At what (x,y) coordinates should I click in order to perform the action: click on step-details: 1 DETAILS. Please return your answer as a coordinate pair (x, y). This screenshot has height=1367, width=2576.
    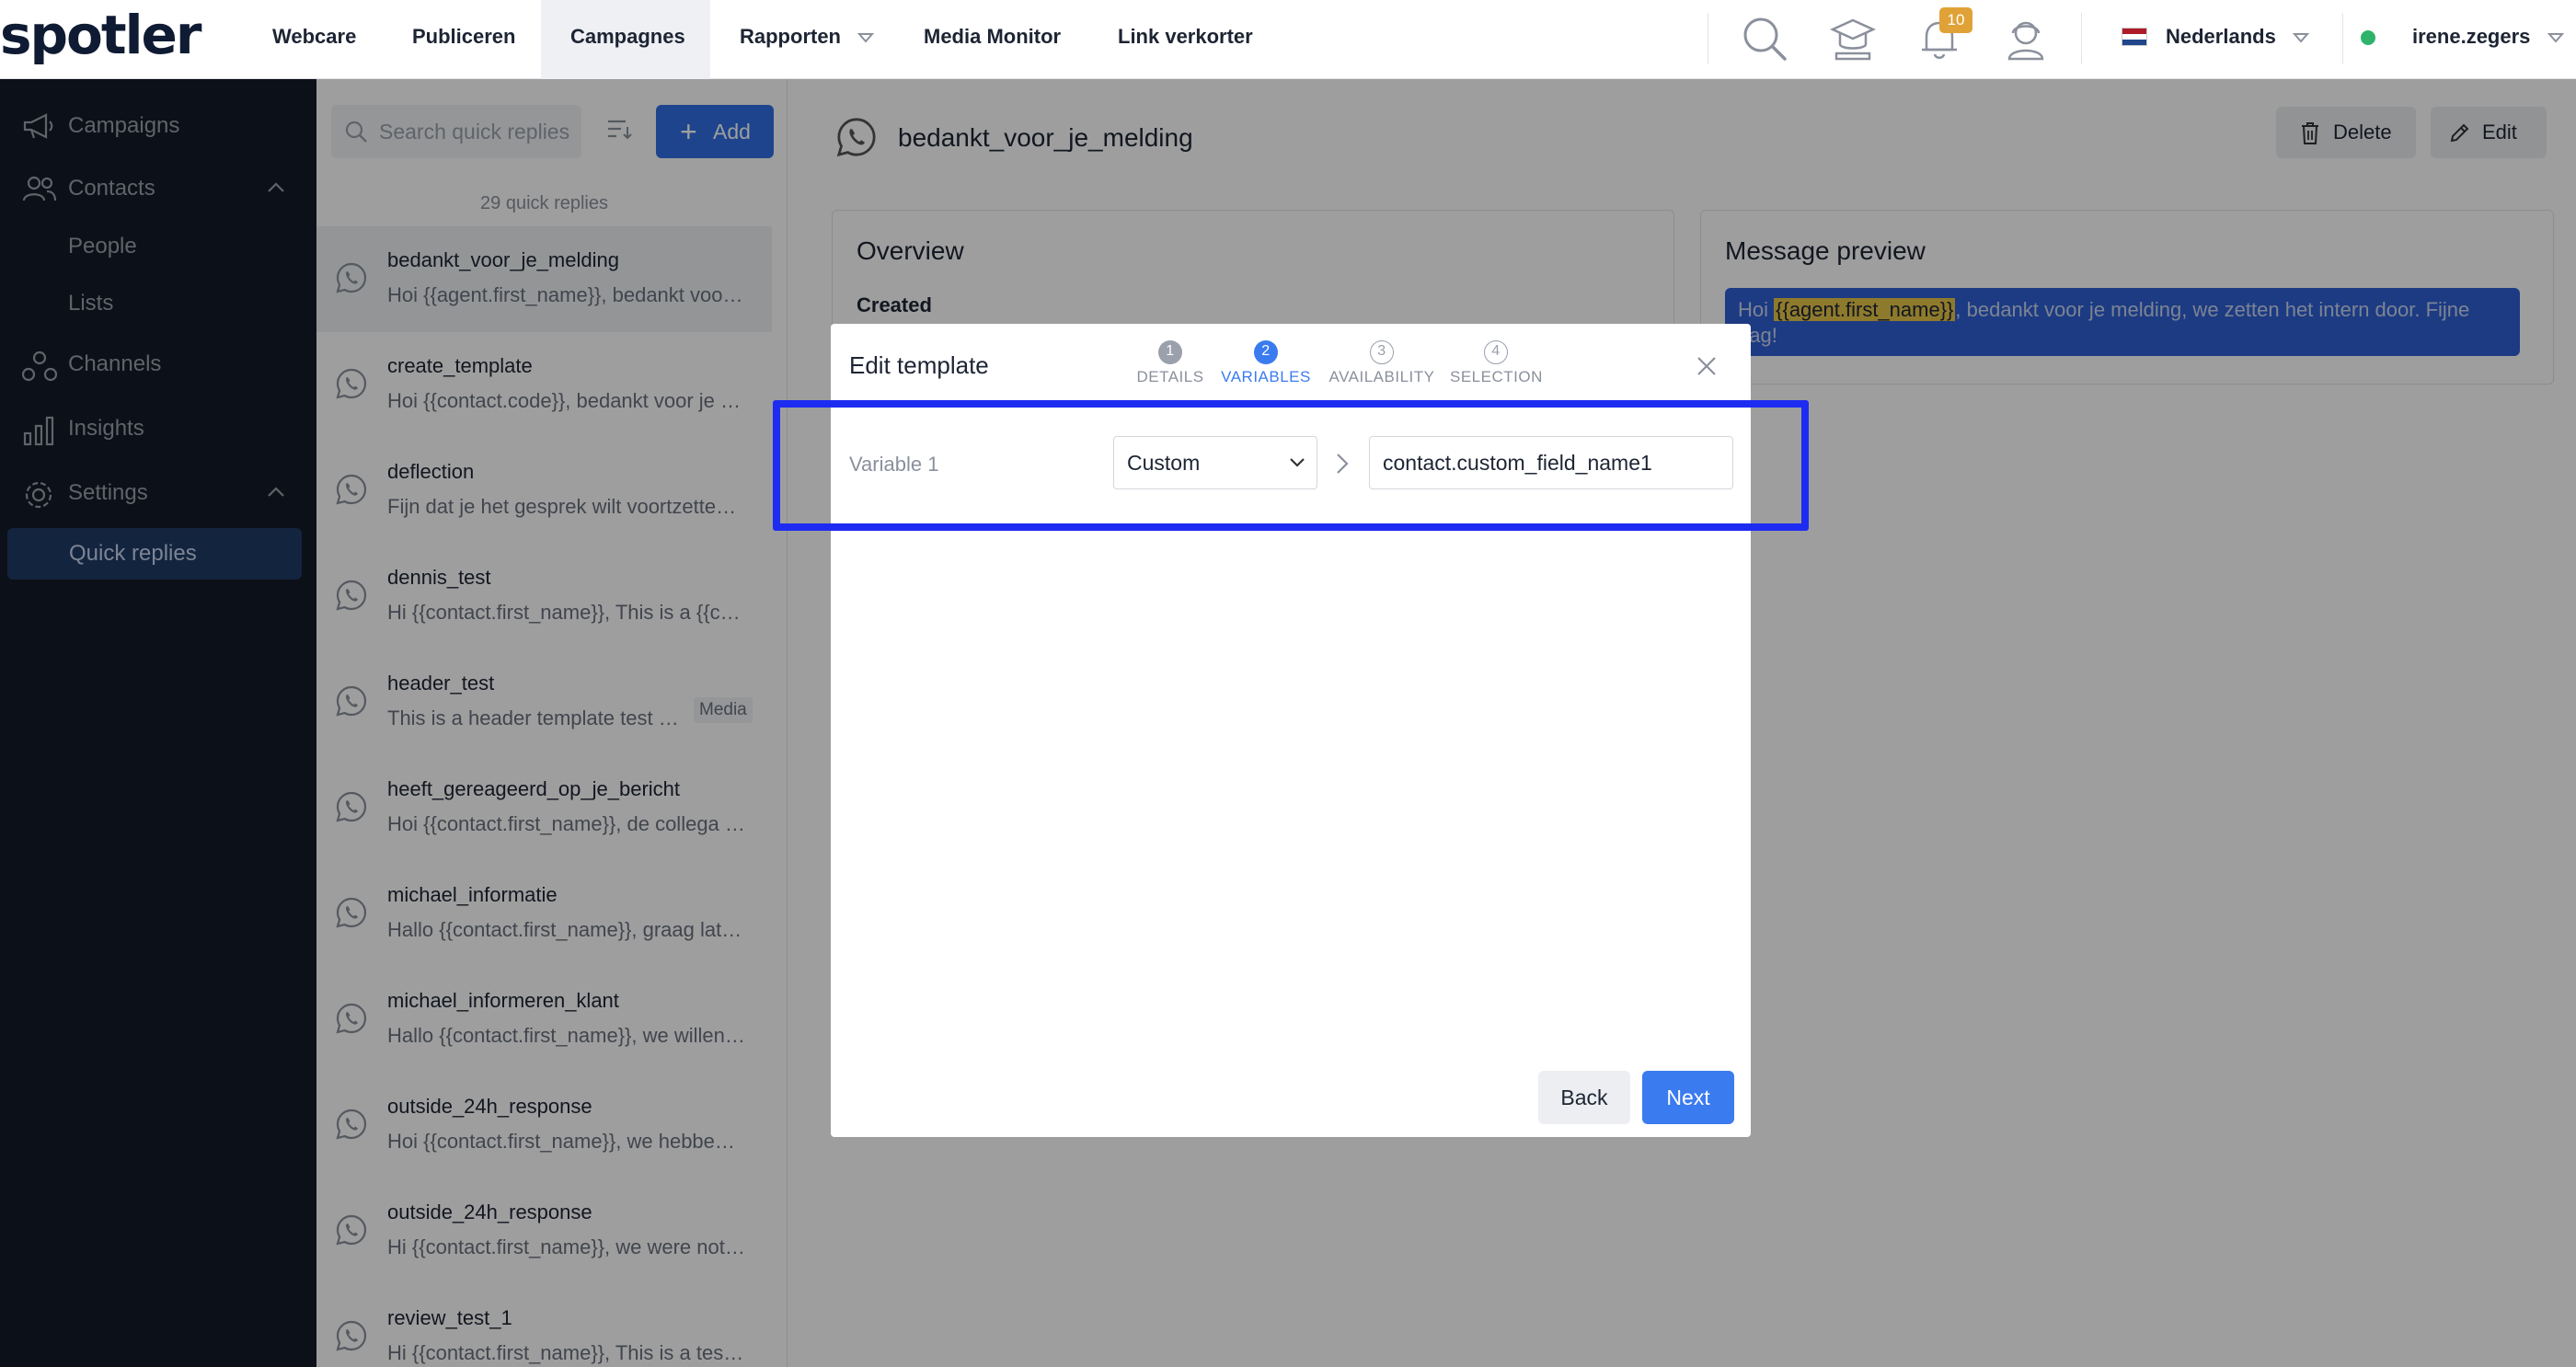
    Looking at the image, I should click on (1170, 363).